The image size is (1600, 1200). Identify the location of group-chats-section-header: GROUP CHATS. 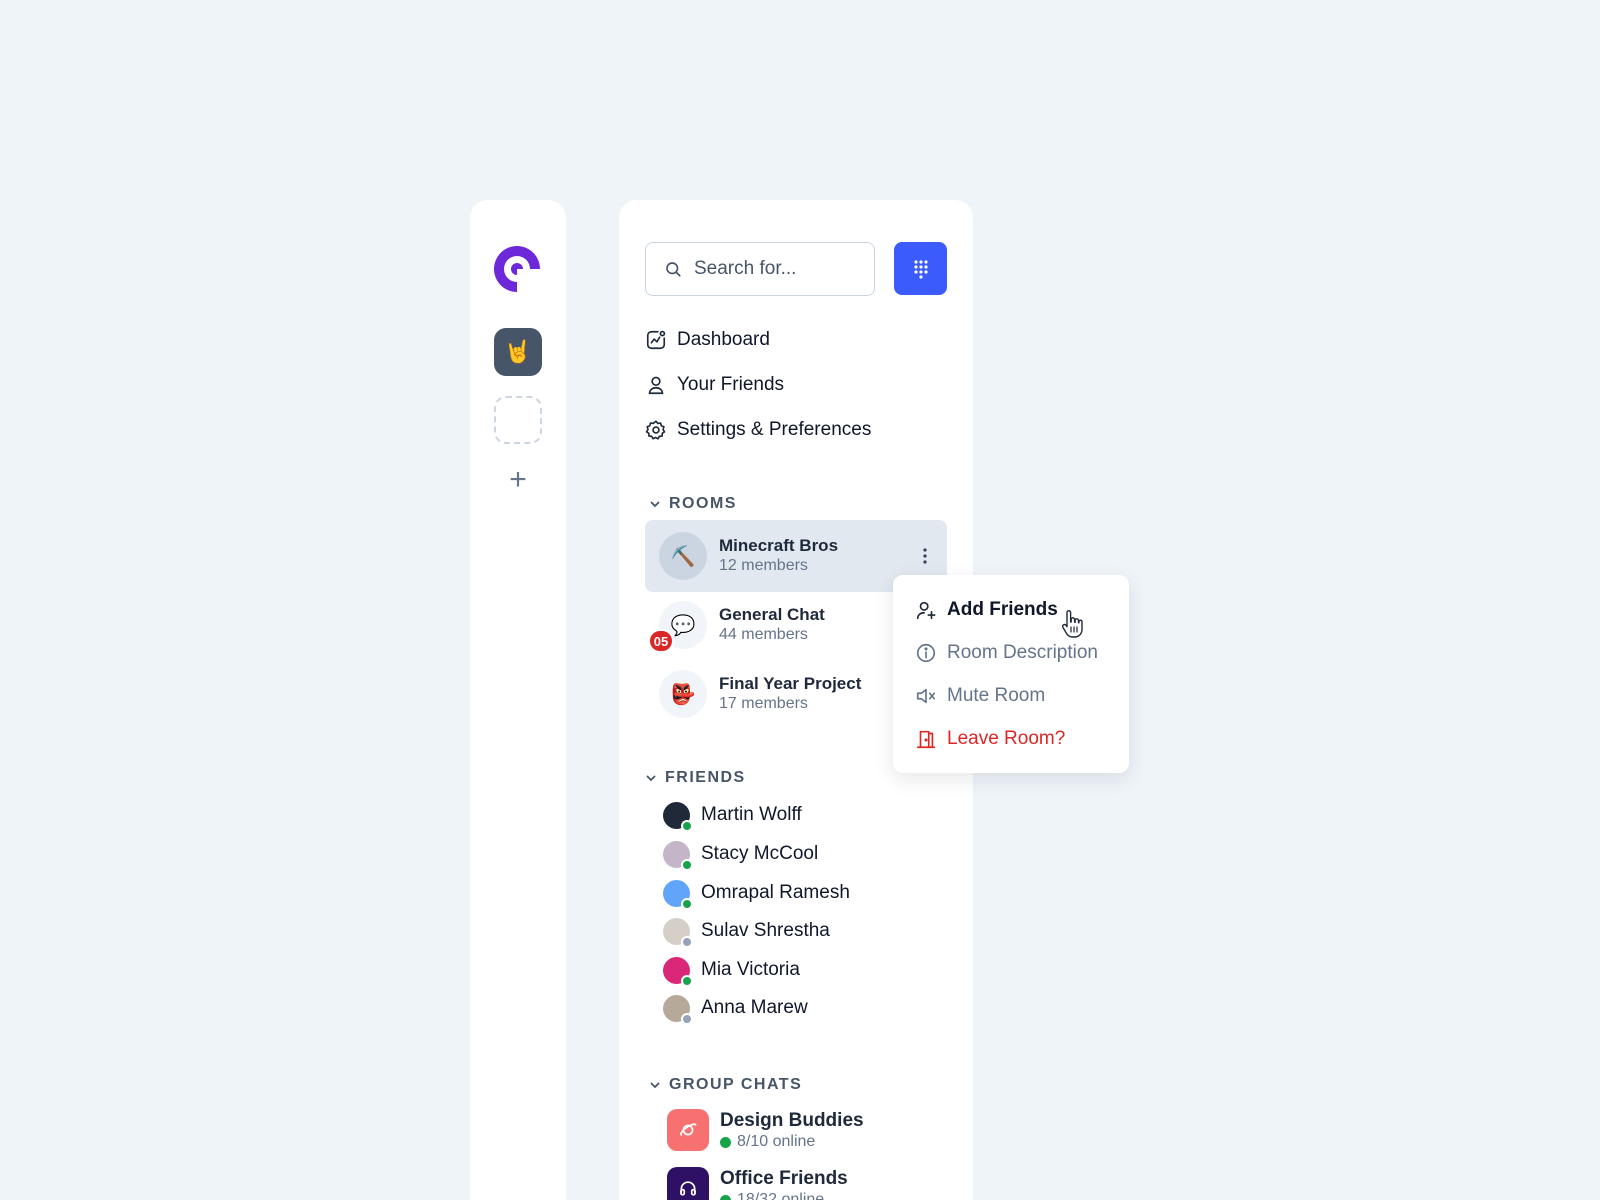
(725, 1085).